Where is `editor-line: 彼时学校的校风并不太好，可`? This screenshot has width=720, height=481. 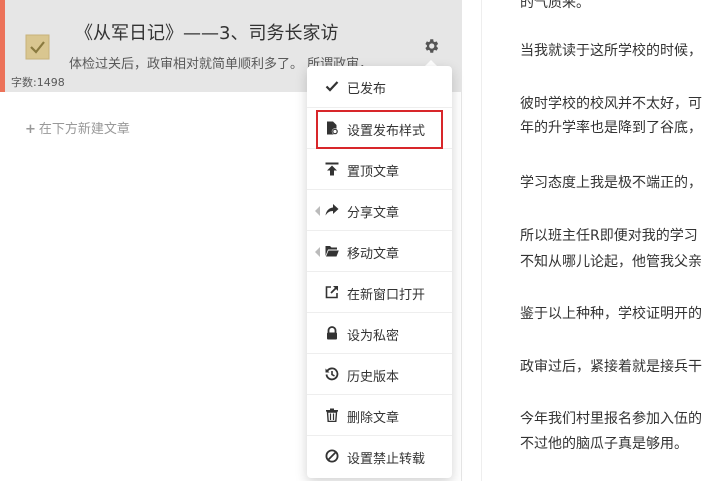 editor-line: 彼时学校的校风并不太好，可 is located at coordinates (611, 104).